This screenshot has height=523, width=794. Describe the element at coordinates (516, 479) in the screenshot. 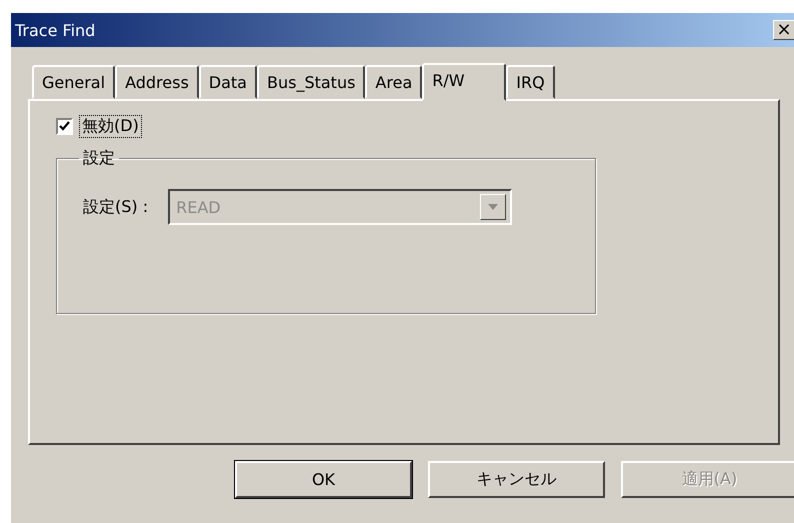

I see `dialog-button: キャンセル` at that location.